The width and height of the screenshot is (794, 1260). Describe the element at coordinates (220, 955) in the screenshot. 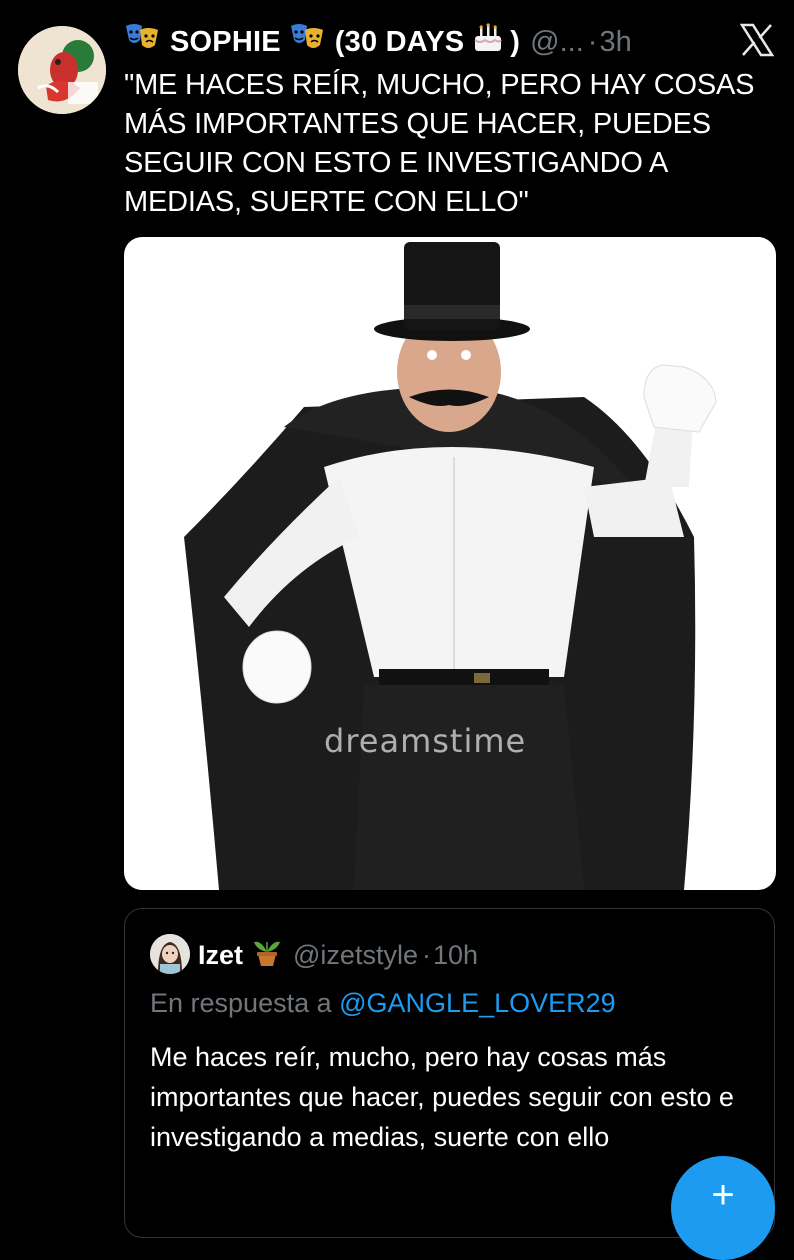

I see `quoted-author-name: Izet` at that location.